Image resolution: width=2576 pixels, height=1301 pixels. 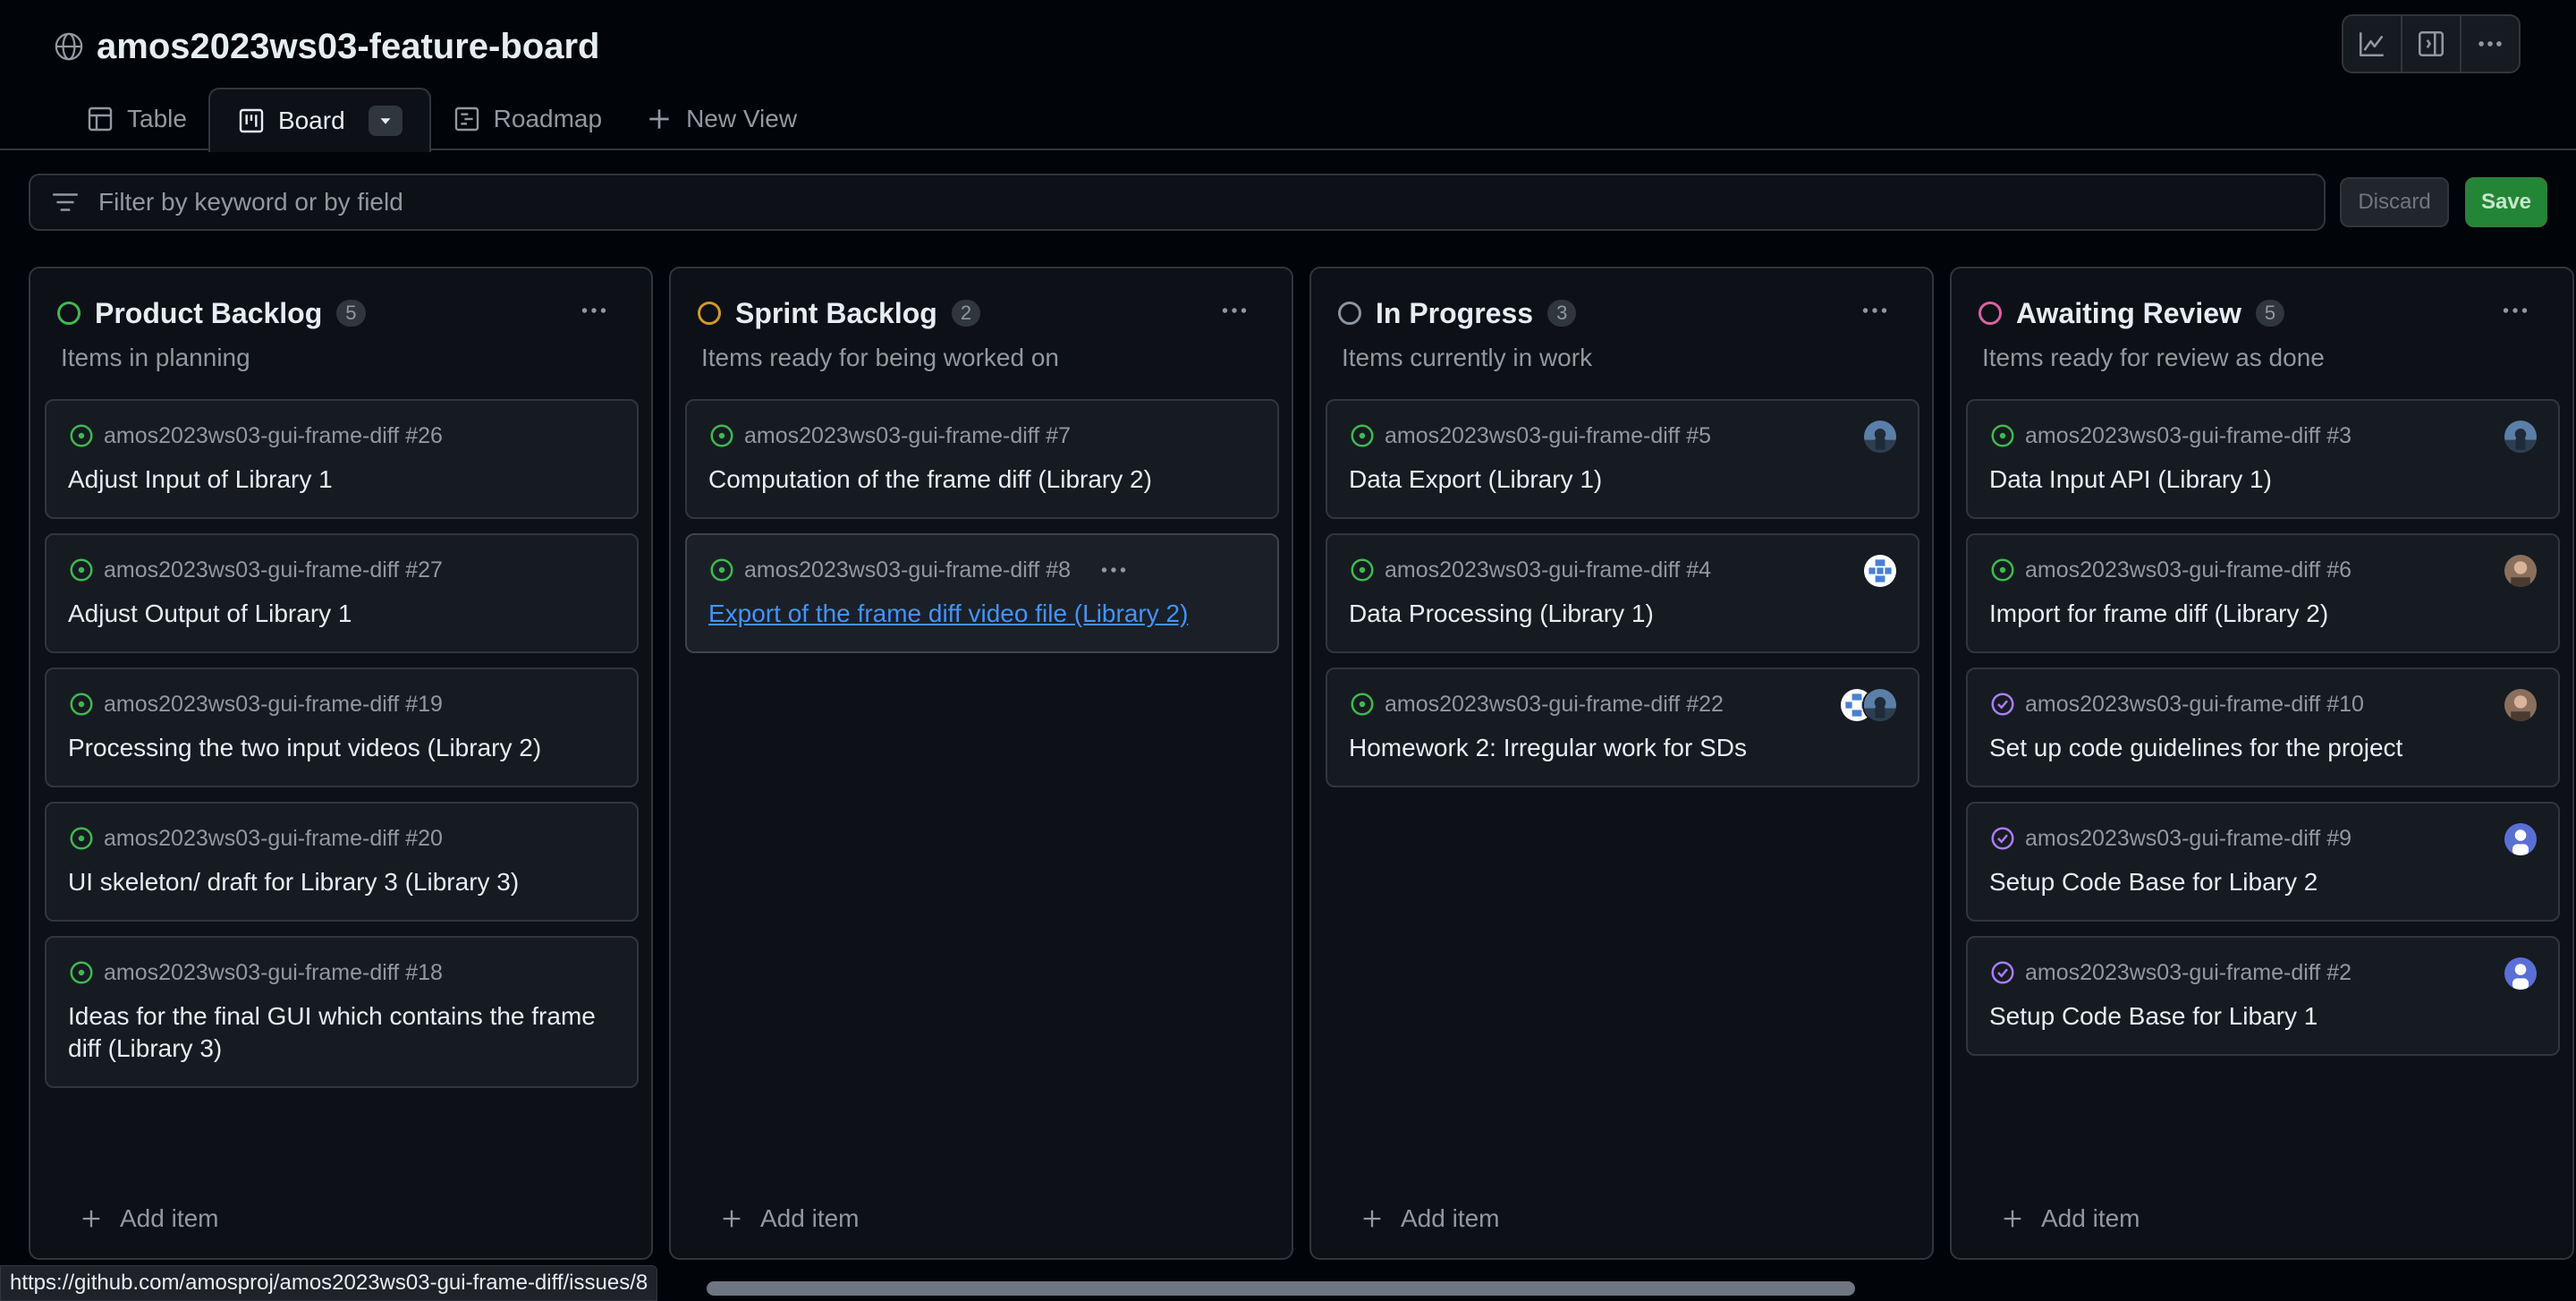 I want to click on new-view-button: New View, so click(x=720, y=119).